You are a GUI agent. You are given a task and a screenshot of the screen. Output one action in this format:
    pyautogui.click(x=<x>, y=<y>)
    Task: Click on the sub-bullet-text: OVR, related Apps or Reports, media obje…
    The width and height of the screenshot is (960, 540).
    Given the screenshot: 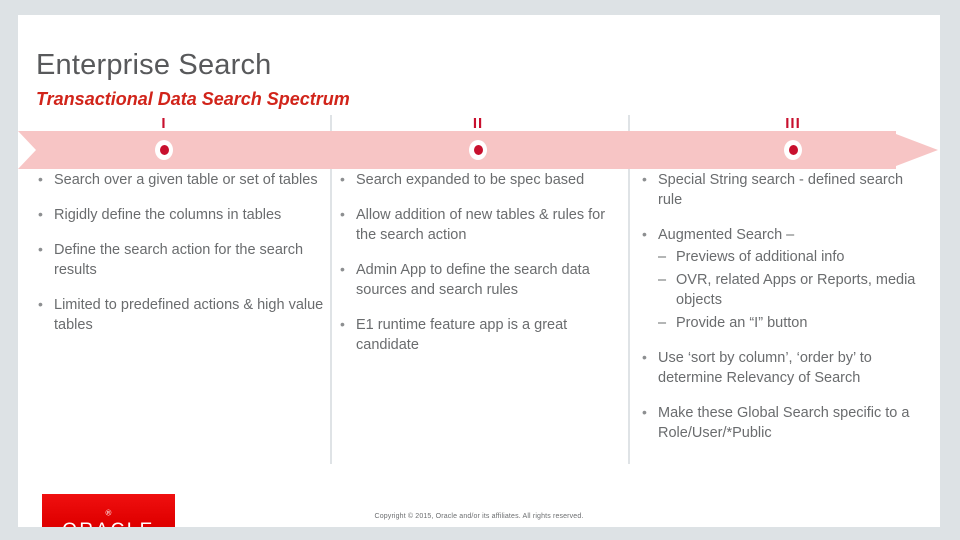 What is the action you would take?
    pyautogui.click(x=796, y=290)
    